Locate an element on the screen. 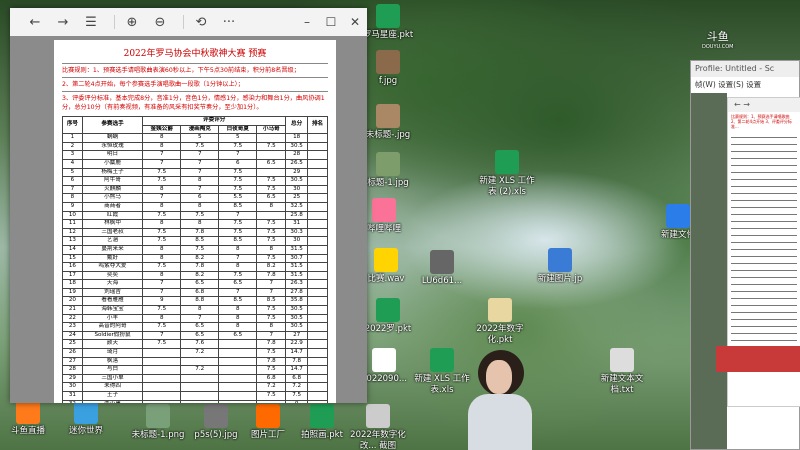 The height and width of the screenshot is (450, 800). desktop-icon: 拍照画.pkt is located at coordinates (322, 422).